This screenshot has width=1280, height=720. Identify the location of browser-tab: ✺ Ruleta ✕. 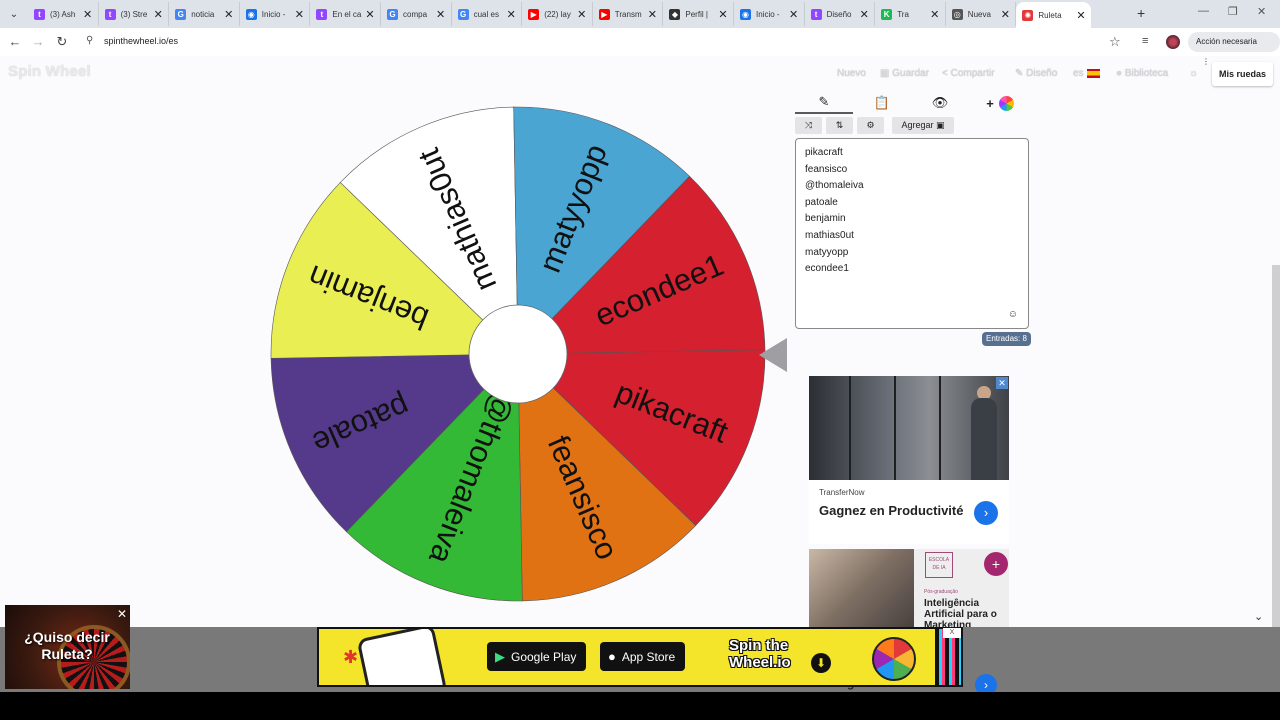
(1053, 15).